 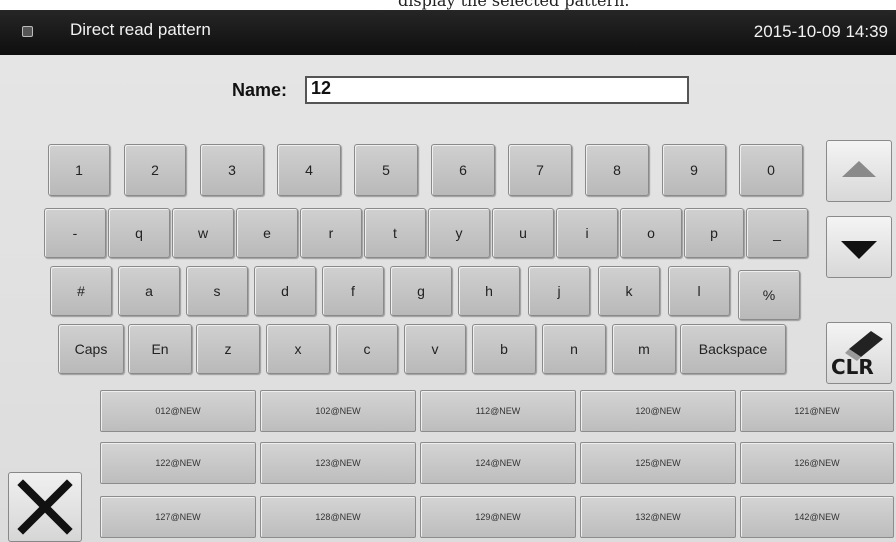 I want to click on key-w: w, so click(x=203, y=233).